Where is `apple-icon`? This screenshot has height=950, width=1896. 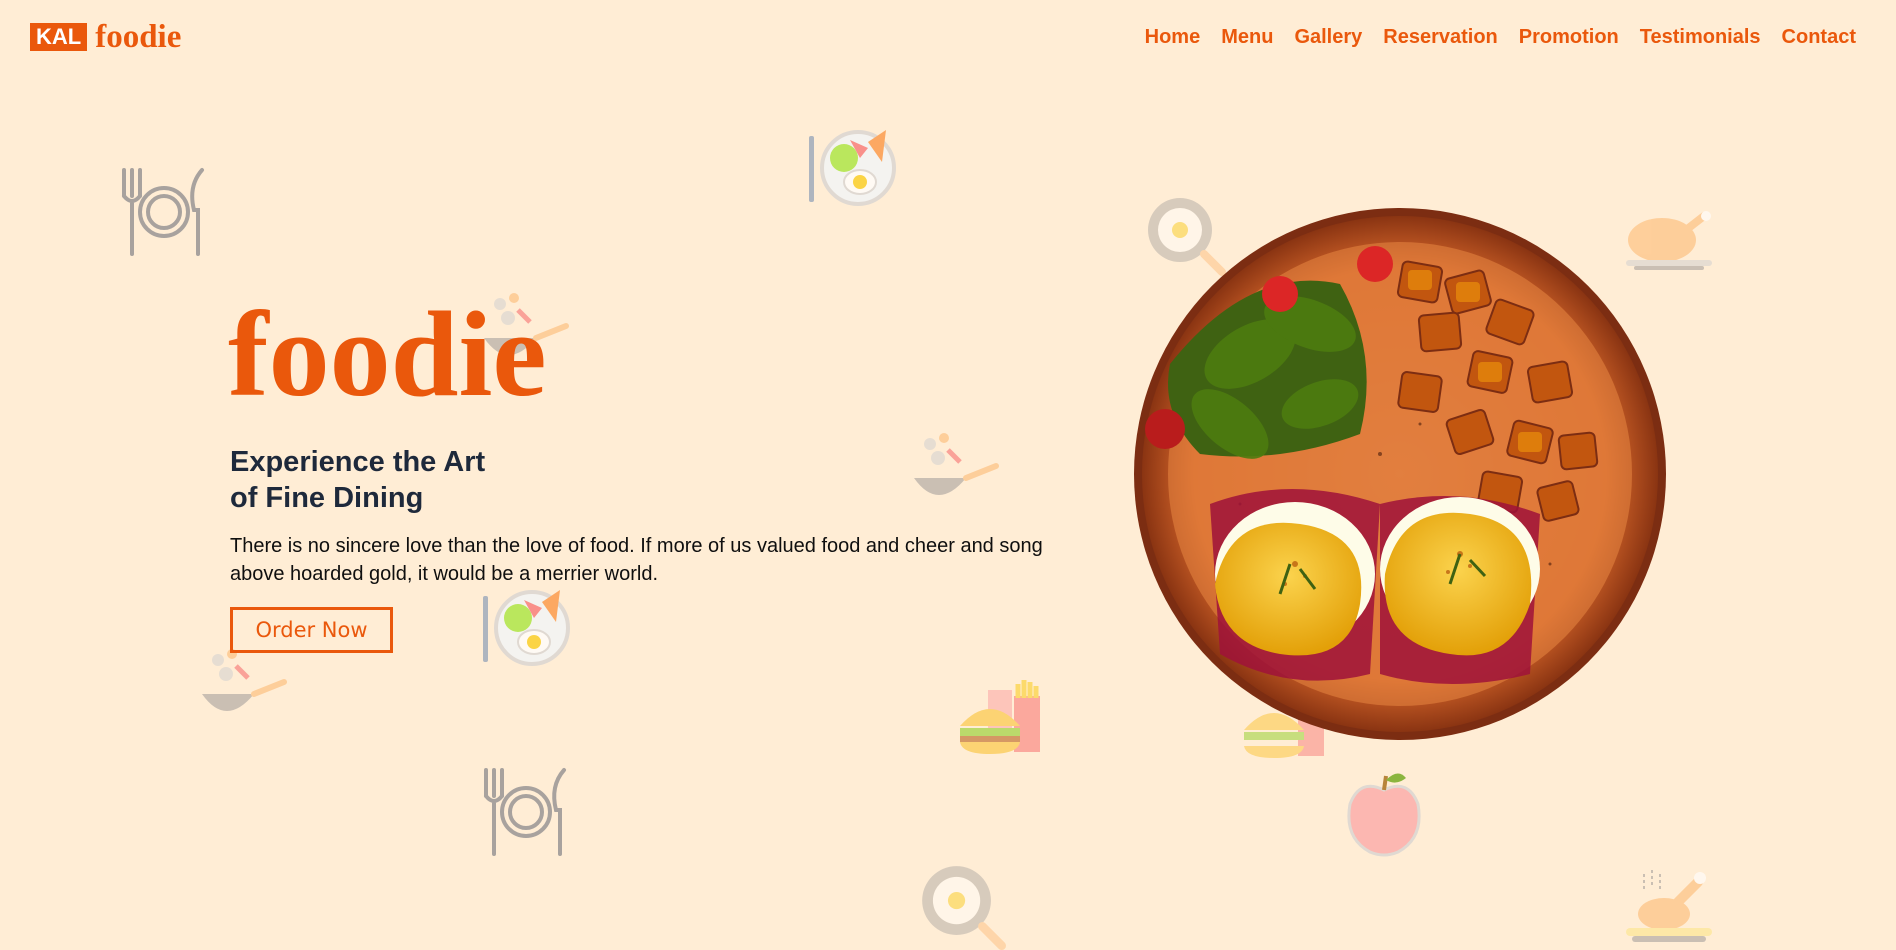 apple-icon is located at coordinates (1384, 815).